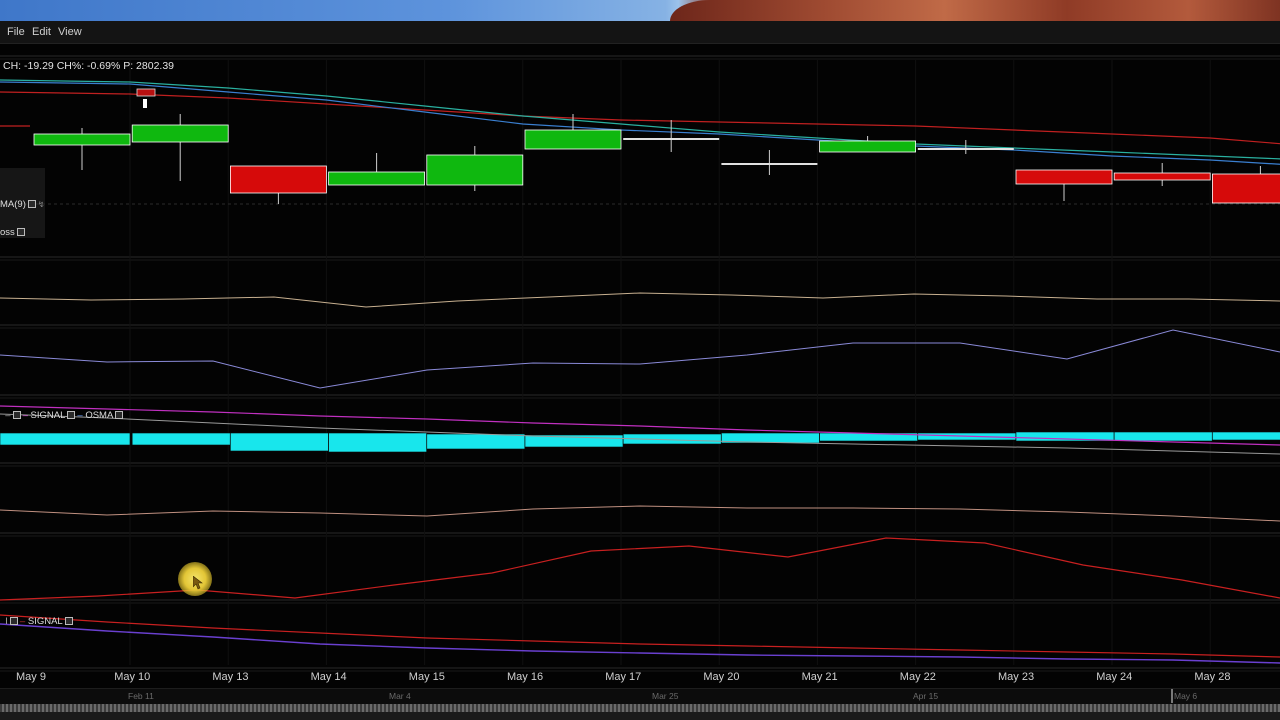  Describe the element at coordinates (400, 696) in the screenshot. I see `navigator-label: Mar 4` at that location.